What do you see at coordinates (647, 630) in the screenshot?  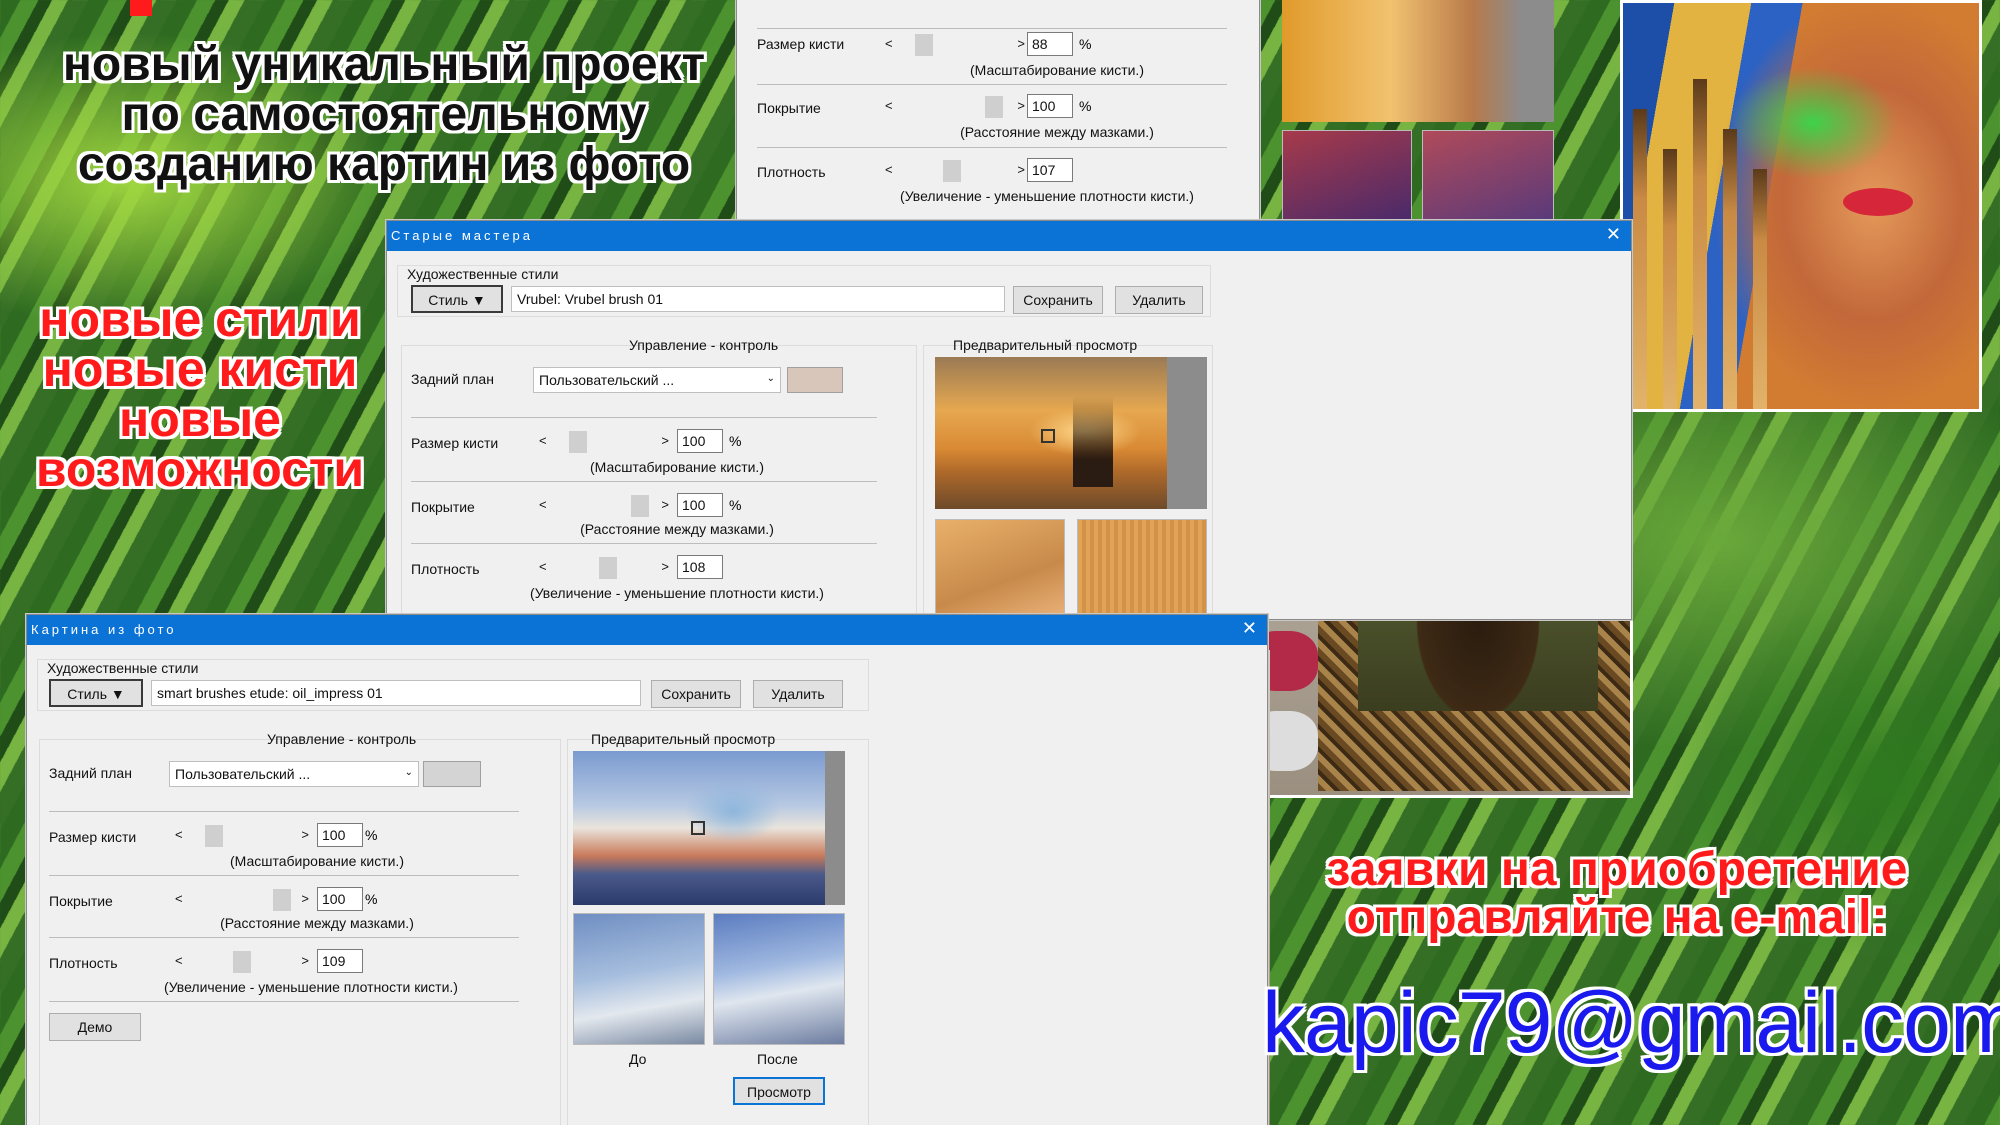 I see `title-bar: Картина из фото ✕` at bounding box center [647, 630].